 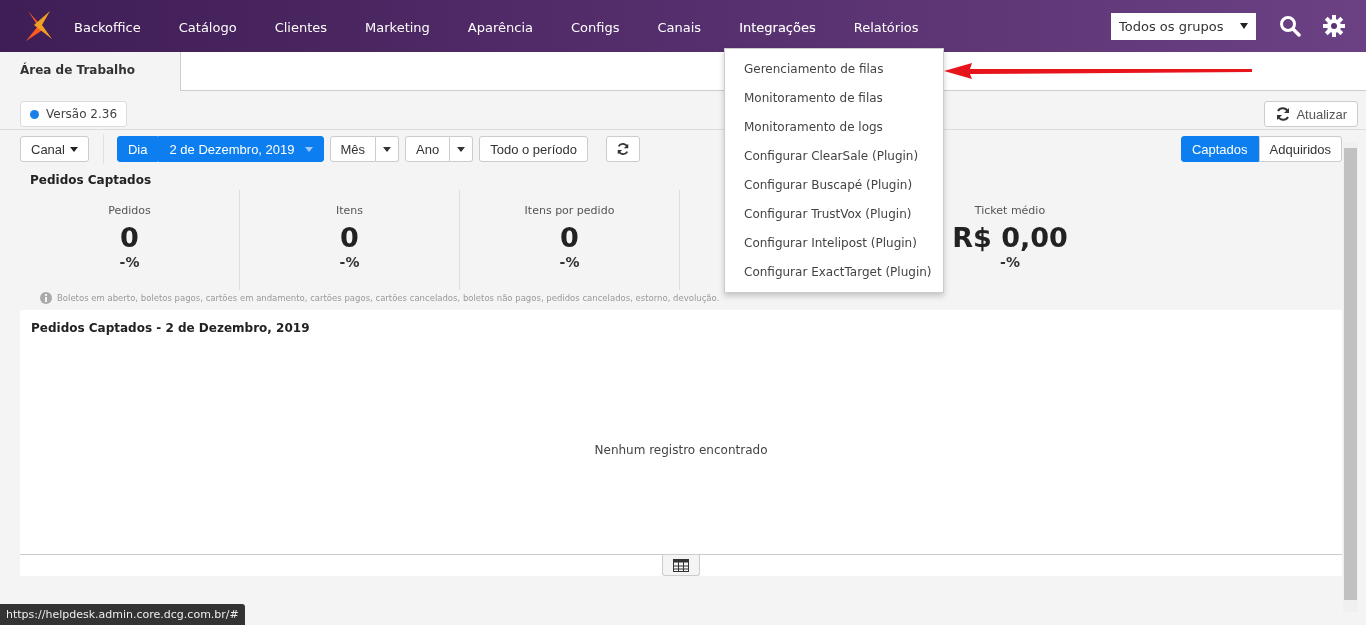 I want to click on search-icon, so click(x=1290, y=26).